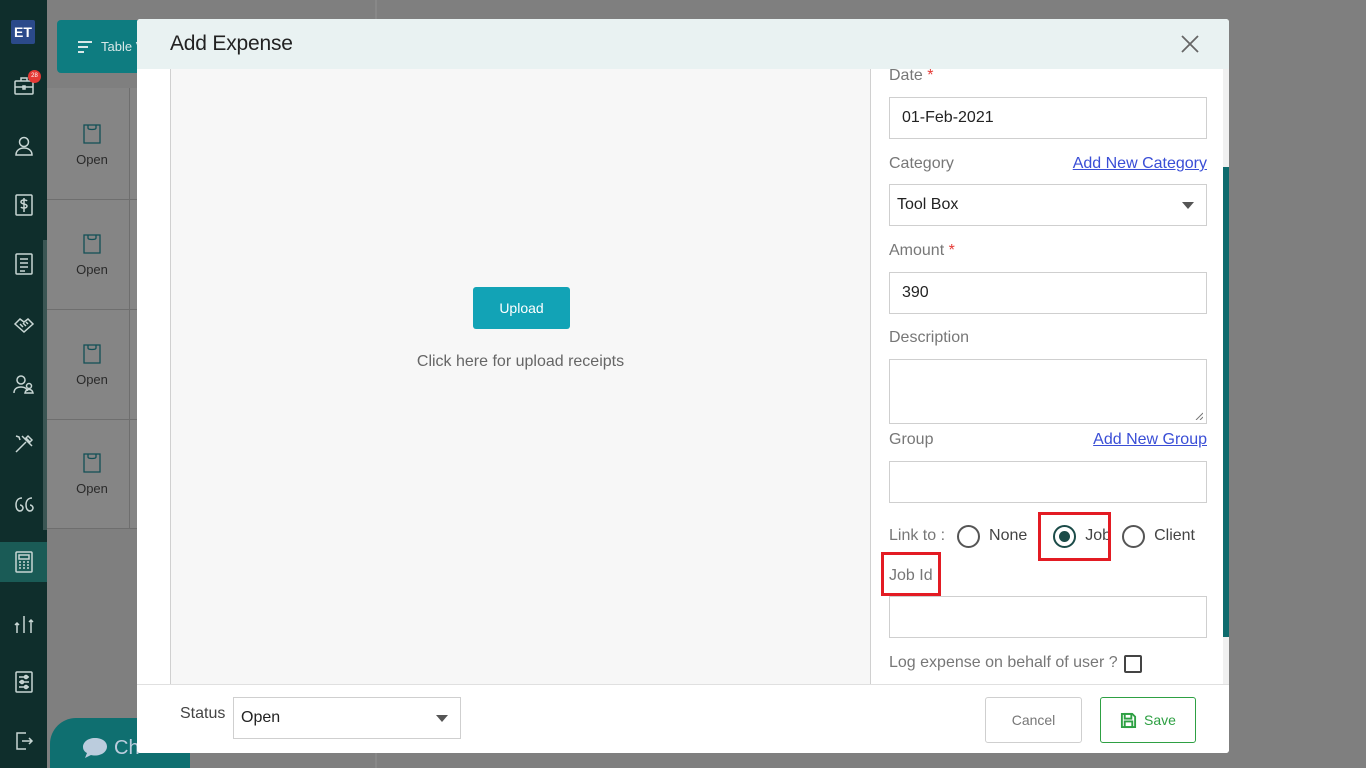 Image resolution: width=1366 pixels, height=768 pixels. I want to click on close-button, so click(1190, 44).